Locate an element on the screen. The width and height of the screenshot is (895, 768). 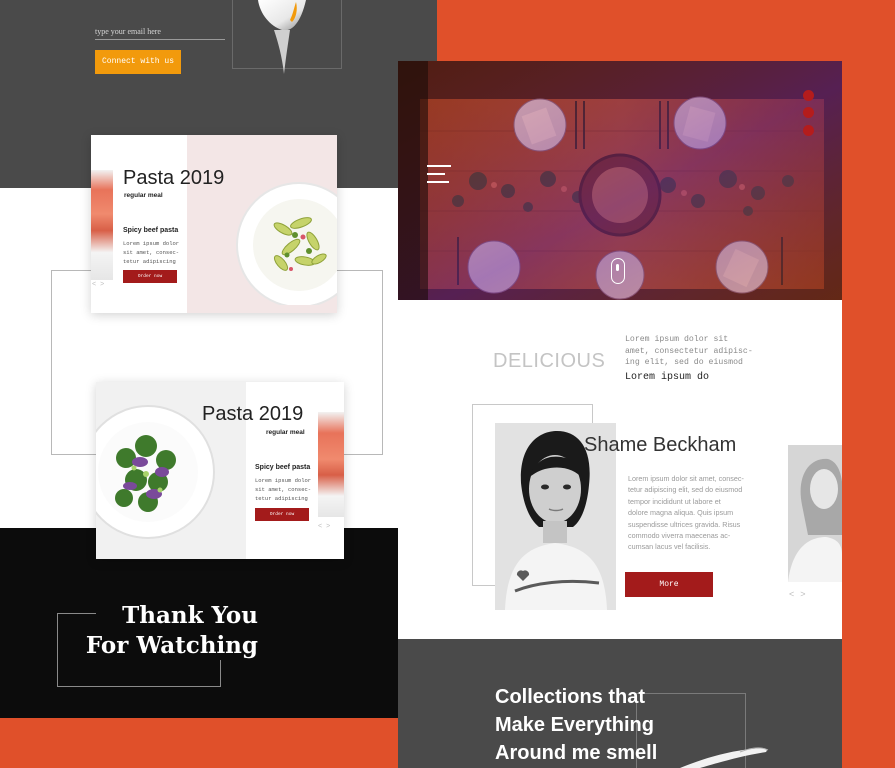
profile-nav-arrows: <> is located at coordinates (800, 594).